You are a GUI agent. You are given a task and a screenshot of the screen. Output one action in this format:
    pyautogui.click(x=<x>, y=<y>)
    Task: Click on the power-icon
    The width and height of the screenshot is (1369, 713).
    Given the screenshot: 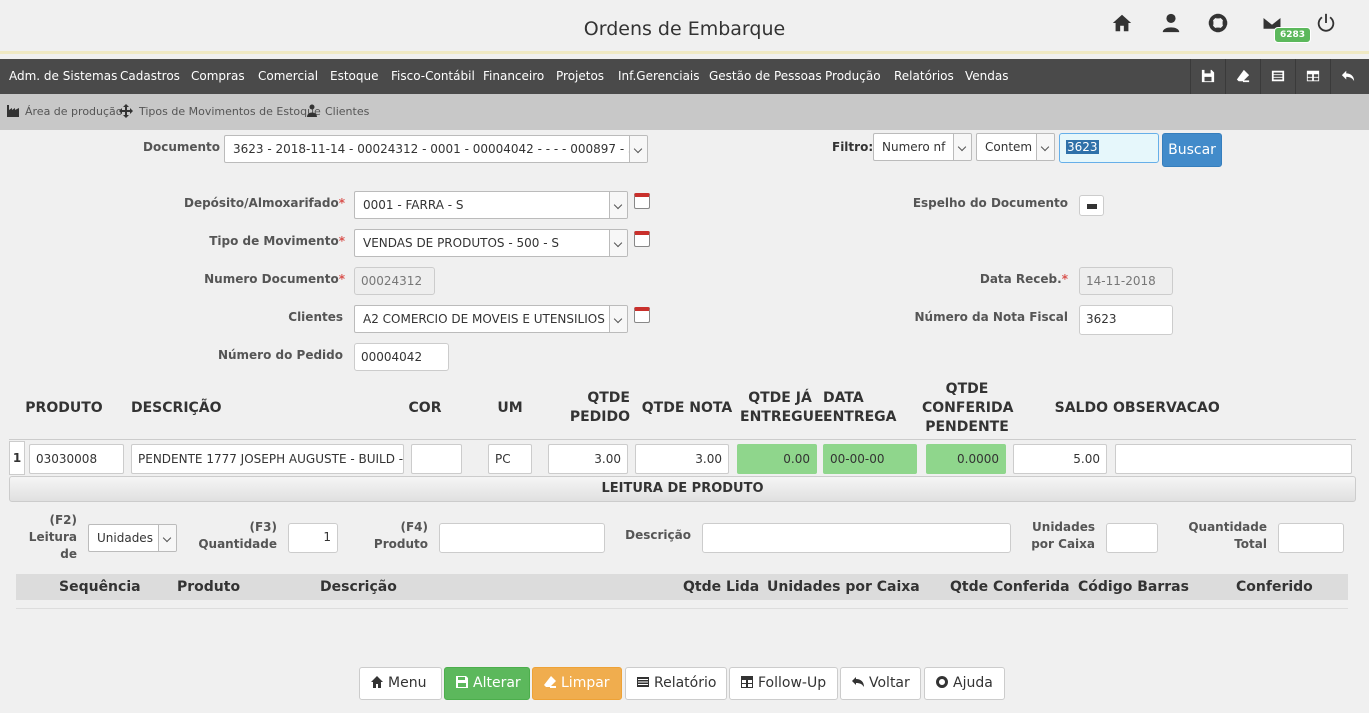 What is the action you would take?
    pyautogui.click(x=1327, y=24)
    